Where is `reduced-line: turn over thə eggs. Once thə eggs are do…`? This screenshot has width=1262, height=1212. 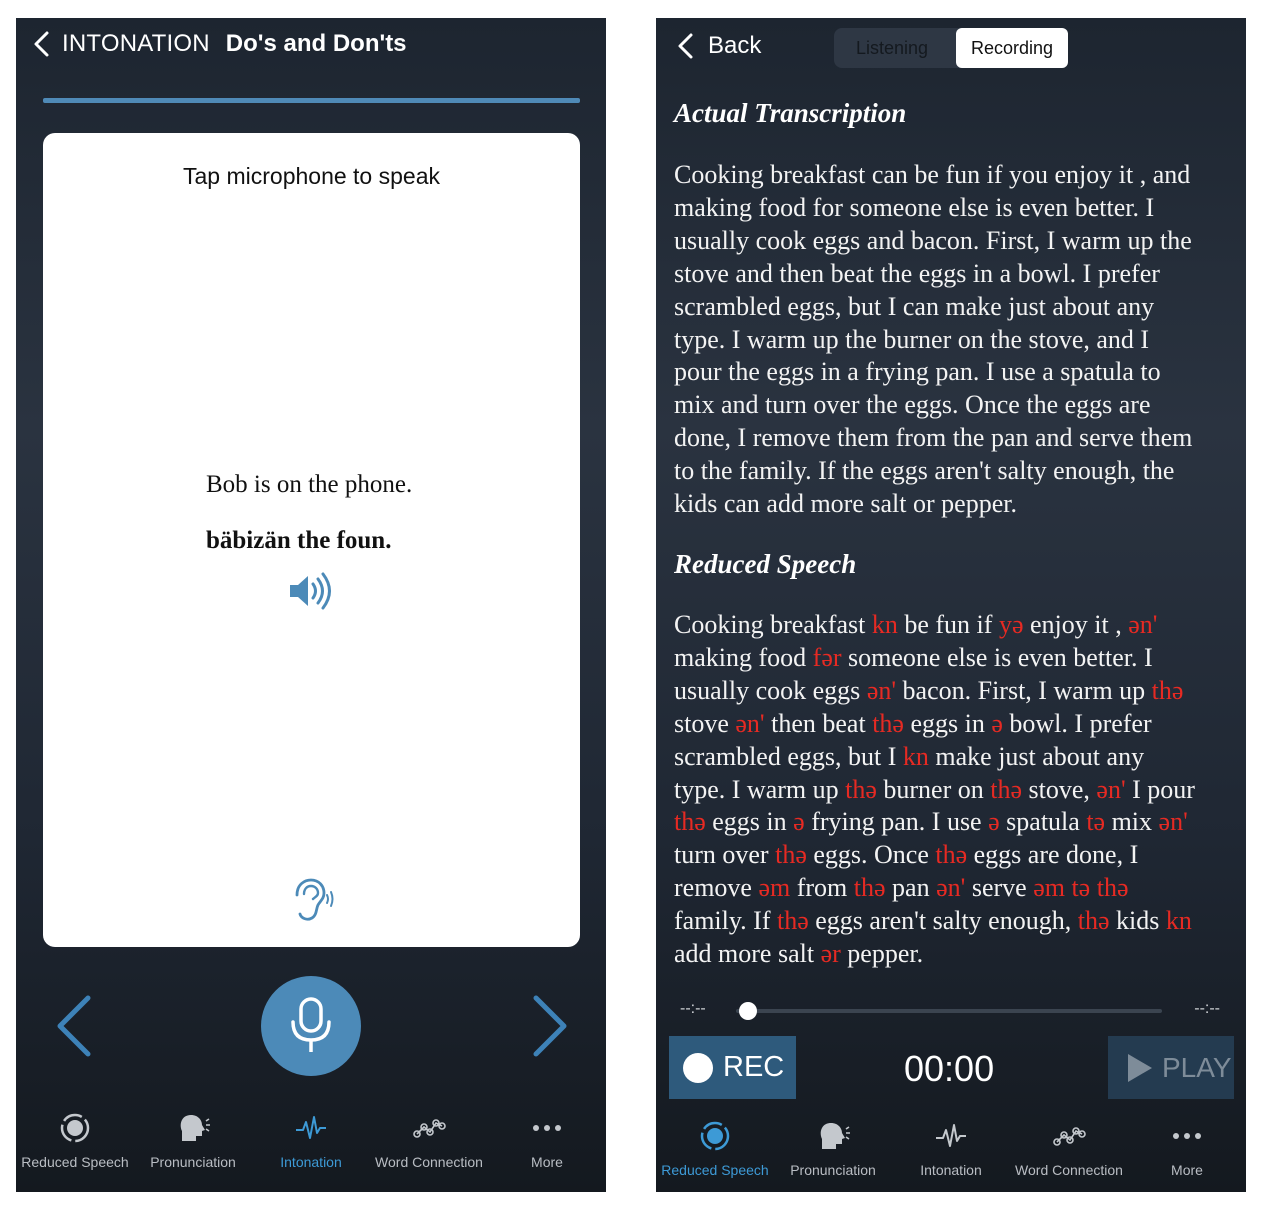 reduced-line: turn over thə eggs. Once thə eggs are do… is located at coordinates (954, 855).